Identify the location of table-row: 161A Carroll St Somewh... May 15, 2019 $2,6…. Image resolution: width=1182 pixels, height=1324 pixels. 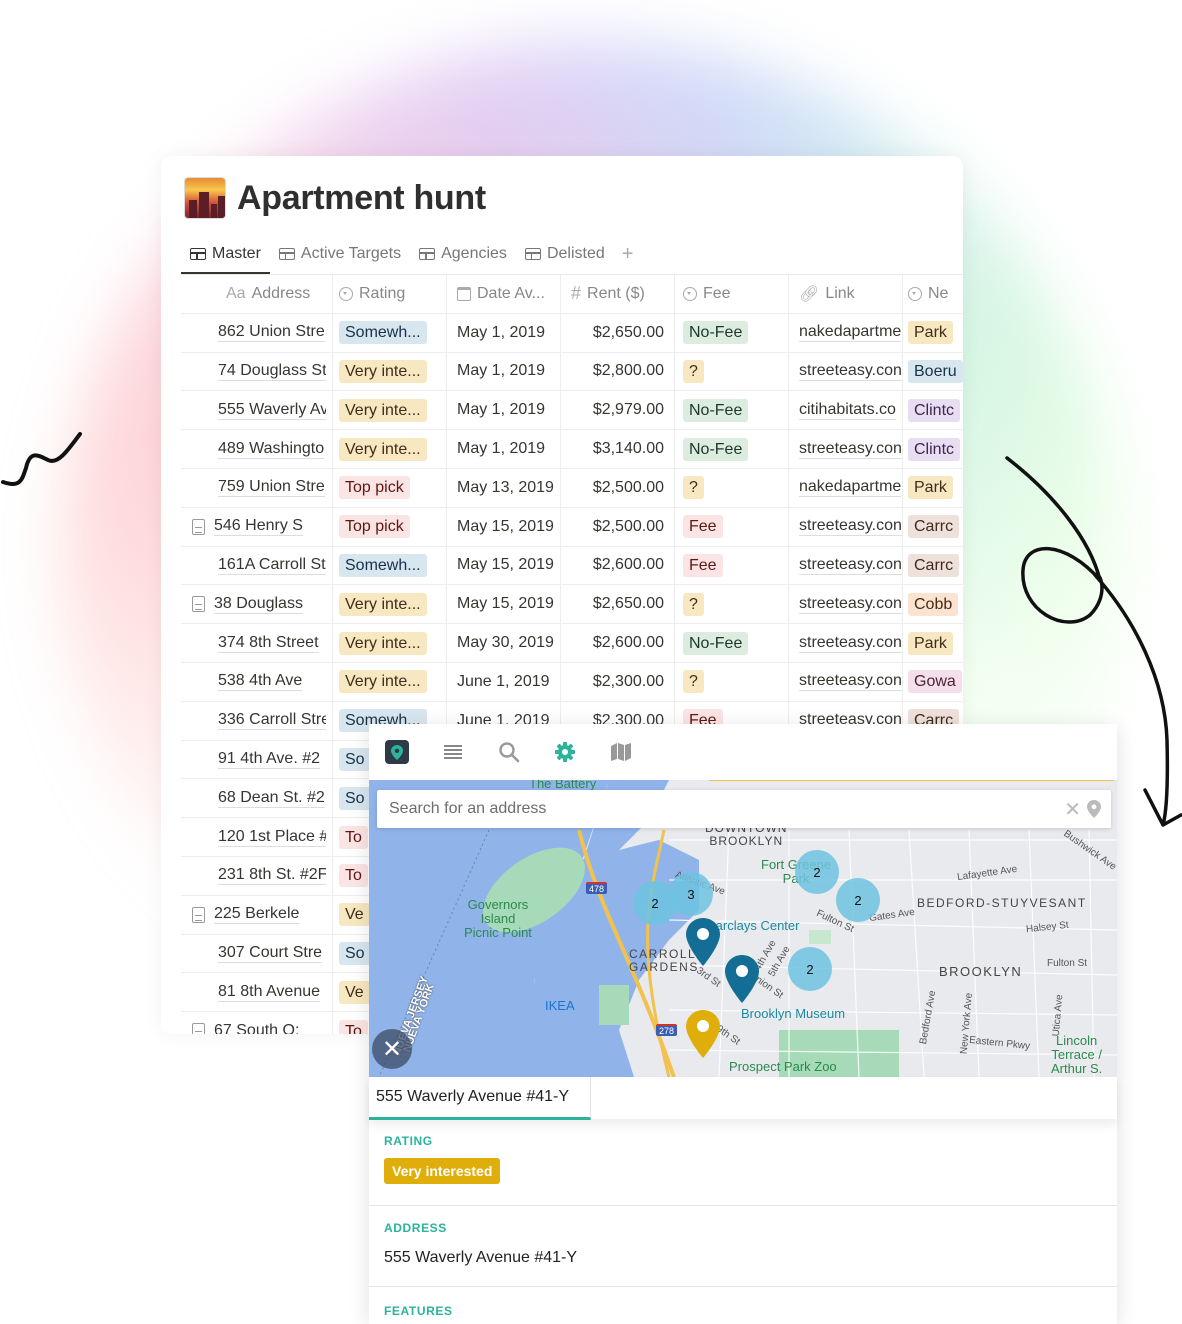
(572, 566).